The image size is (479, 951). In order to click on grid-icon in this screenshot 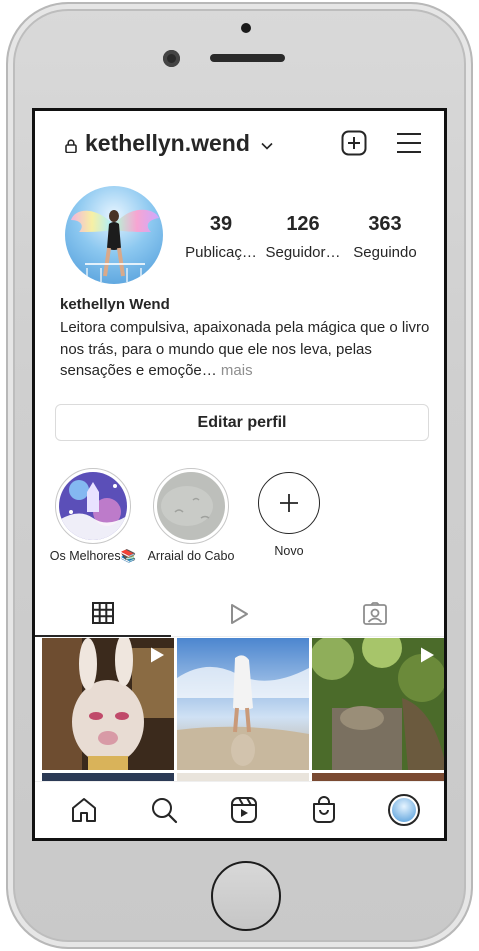, I will do `click(103, 613)`.